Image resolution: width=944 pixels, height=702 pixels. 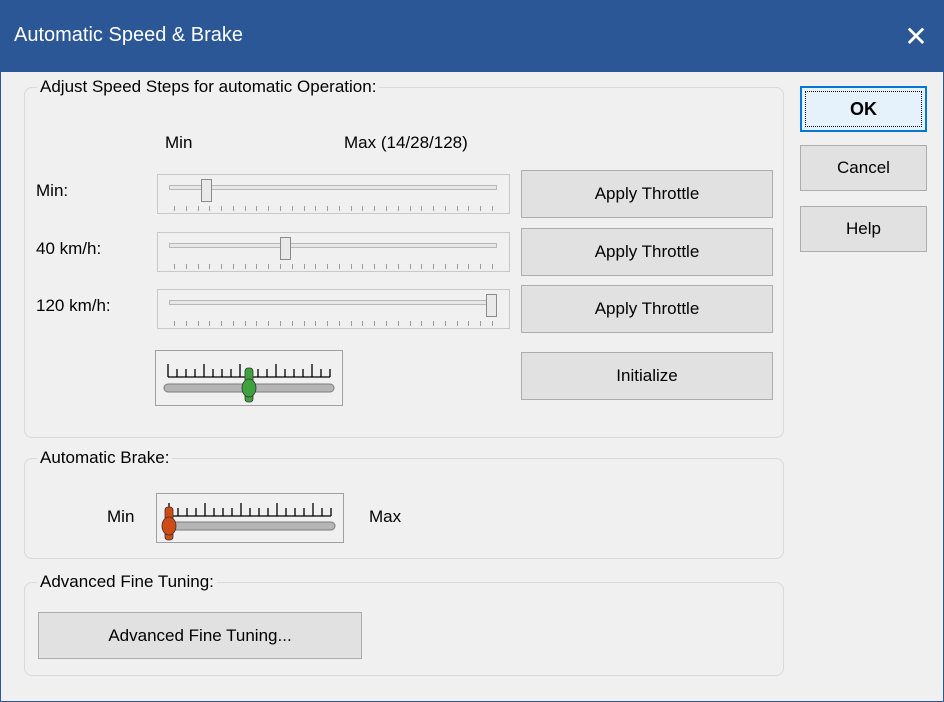 What do you see at coordinates (333, 194) in the screenshot?
I see `speed-slider-min` at bounding box center [333, 194].